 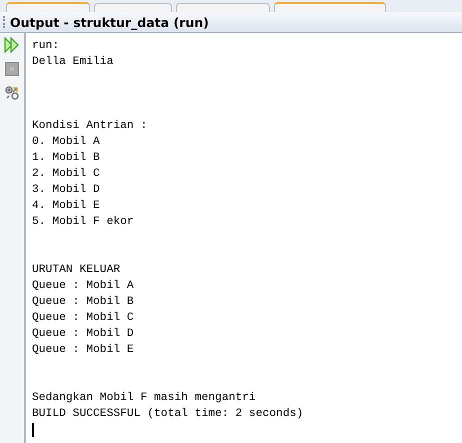 What do you see at coordinates (66, 206) in the screenshot?
I see `output-line: 4. Mobil E` at bounding box center [66, 206].